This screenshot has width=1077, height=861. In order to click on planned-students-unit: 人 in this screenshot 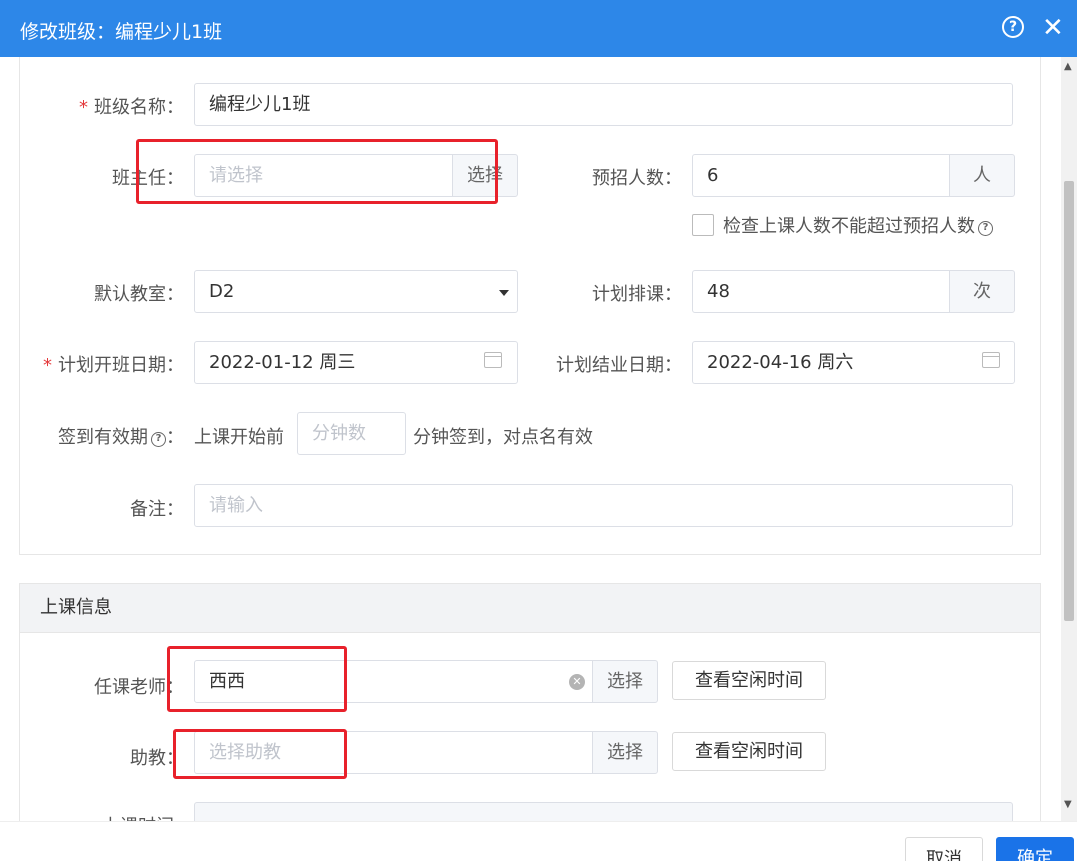, I will do `click(982, 175)`.